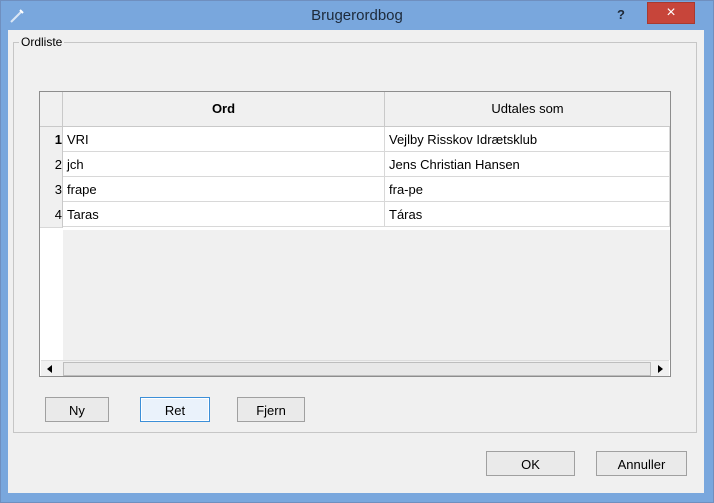 The height and width of the screenshot is (503, 714). Describe the element at coordinates (527, 189) in the screenshot. I see `table-cell-pronunciation: fra-pe` at that location.